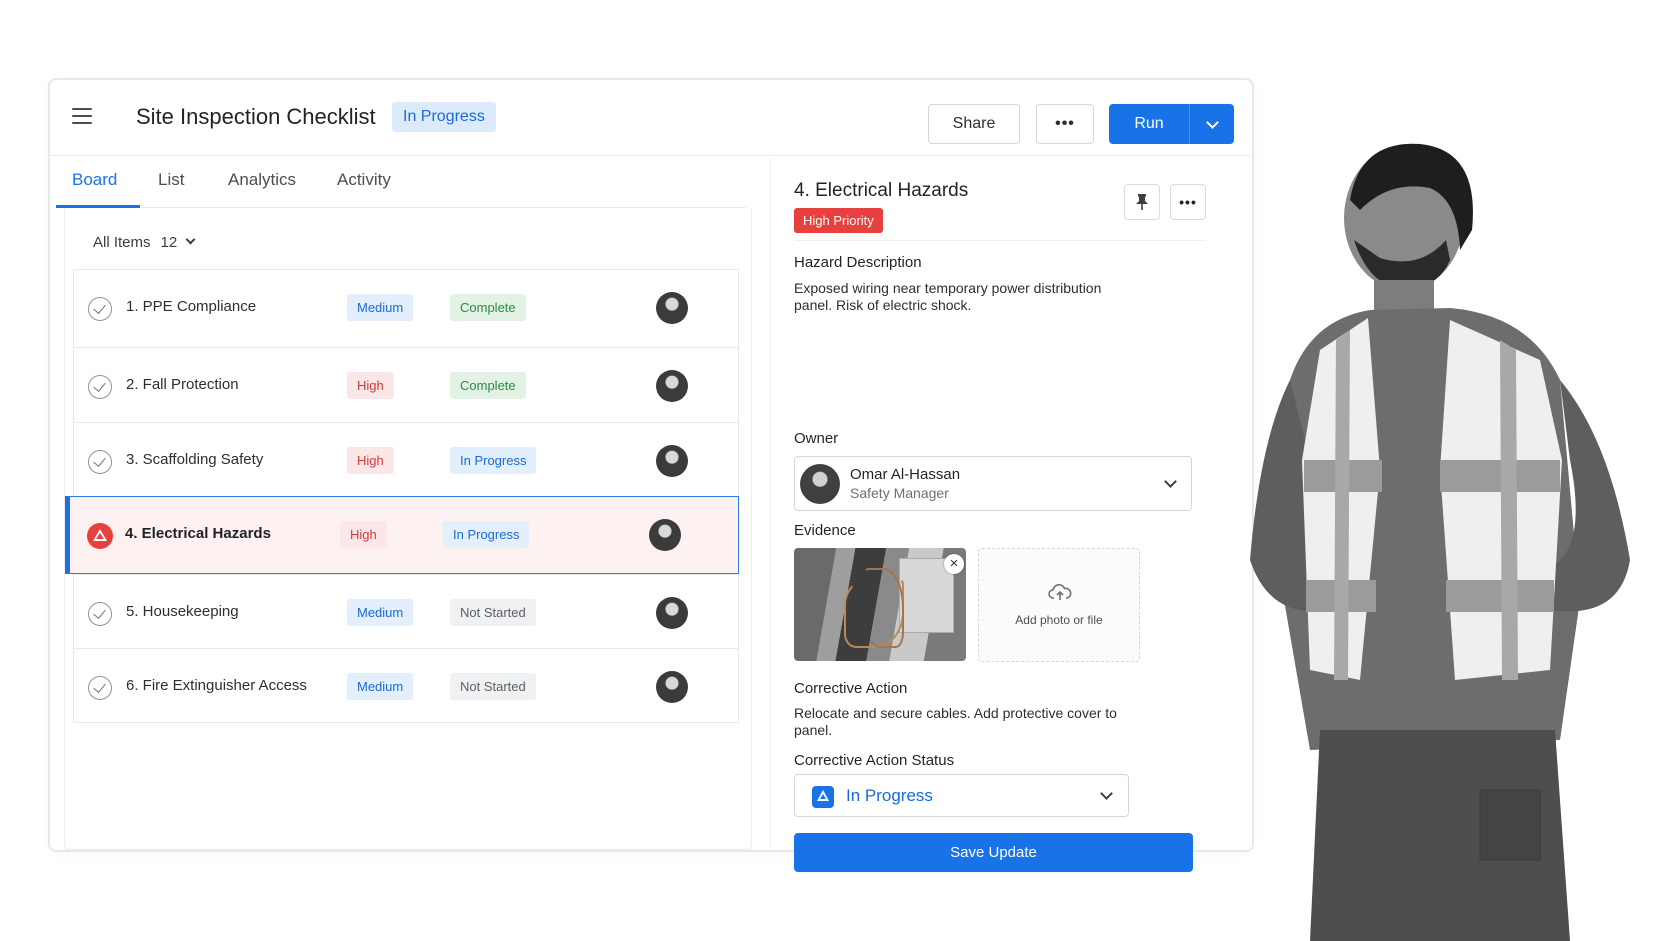 This screenshot has height=941, width=1672. What do you see at coordinates (171, 180) in the screenshot?
I see `tab-list: List` at bounding box center [171, 180].